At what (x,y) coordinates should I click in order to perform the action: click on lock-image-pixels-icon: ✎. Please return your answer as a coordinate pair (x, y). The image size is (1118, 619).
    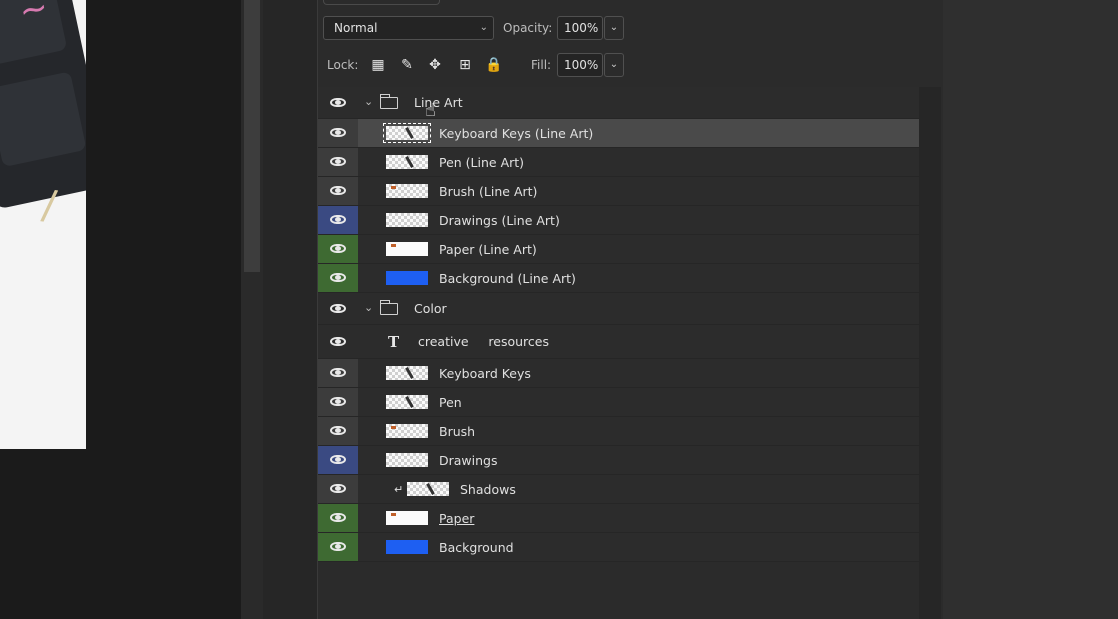
    Looking at the image, I should click on (407, 65).